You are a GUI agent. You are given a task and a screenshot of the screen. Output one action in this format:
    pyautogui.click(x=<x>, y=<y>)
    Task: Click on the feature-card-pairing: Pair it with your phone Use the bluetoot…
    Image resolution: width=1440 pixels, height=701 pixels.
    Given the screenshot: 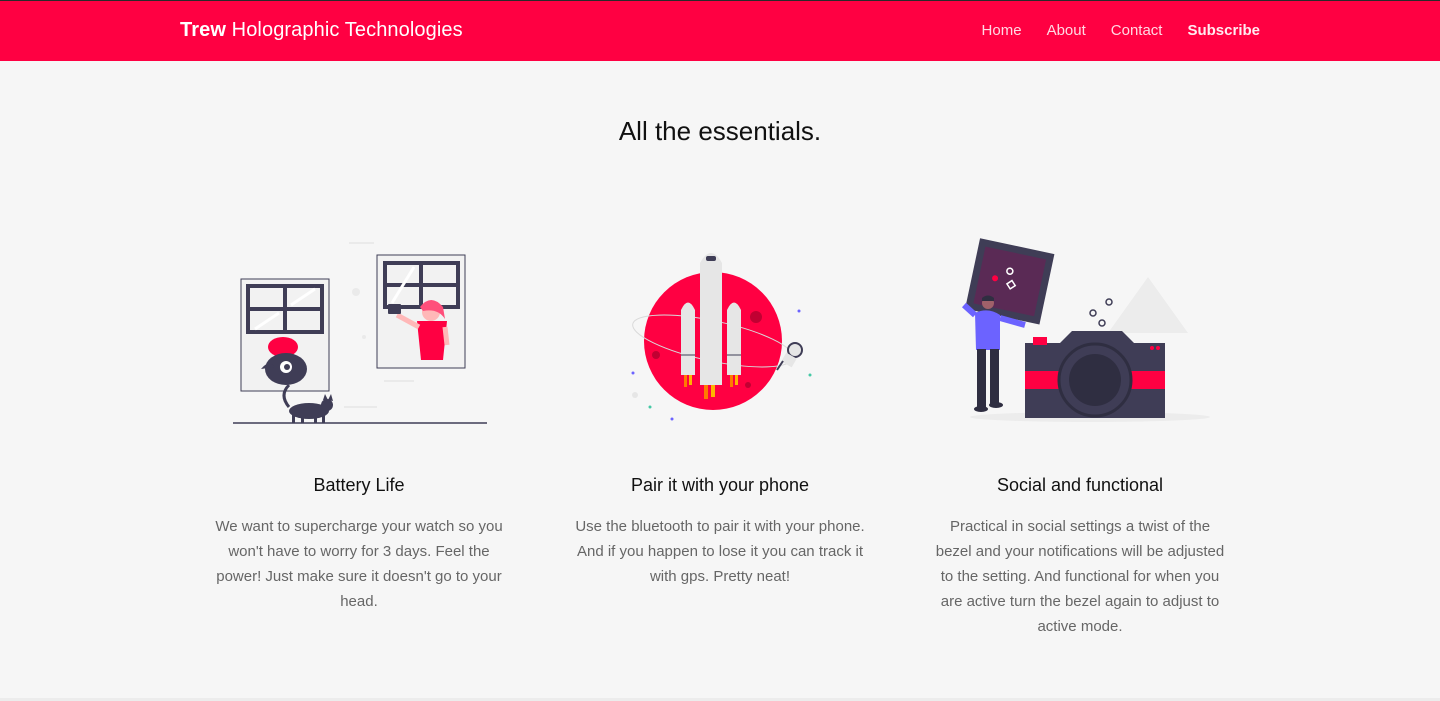 What is the action you would take?
    pyautogui.click(x=720, y=410)
    